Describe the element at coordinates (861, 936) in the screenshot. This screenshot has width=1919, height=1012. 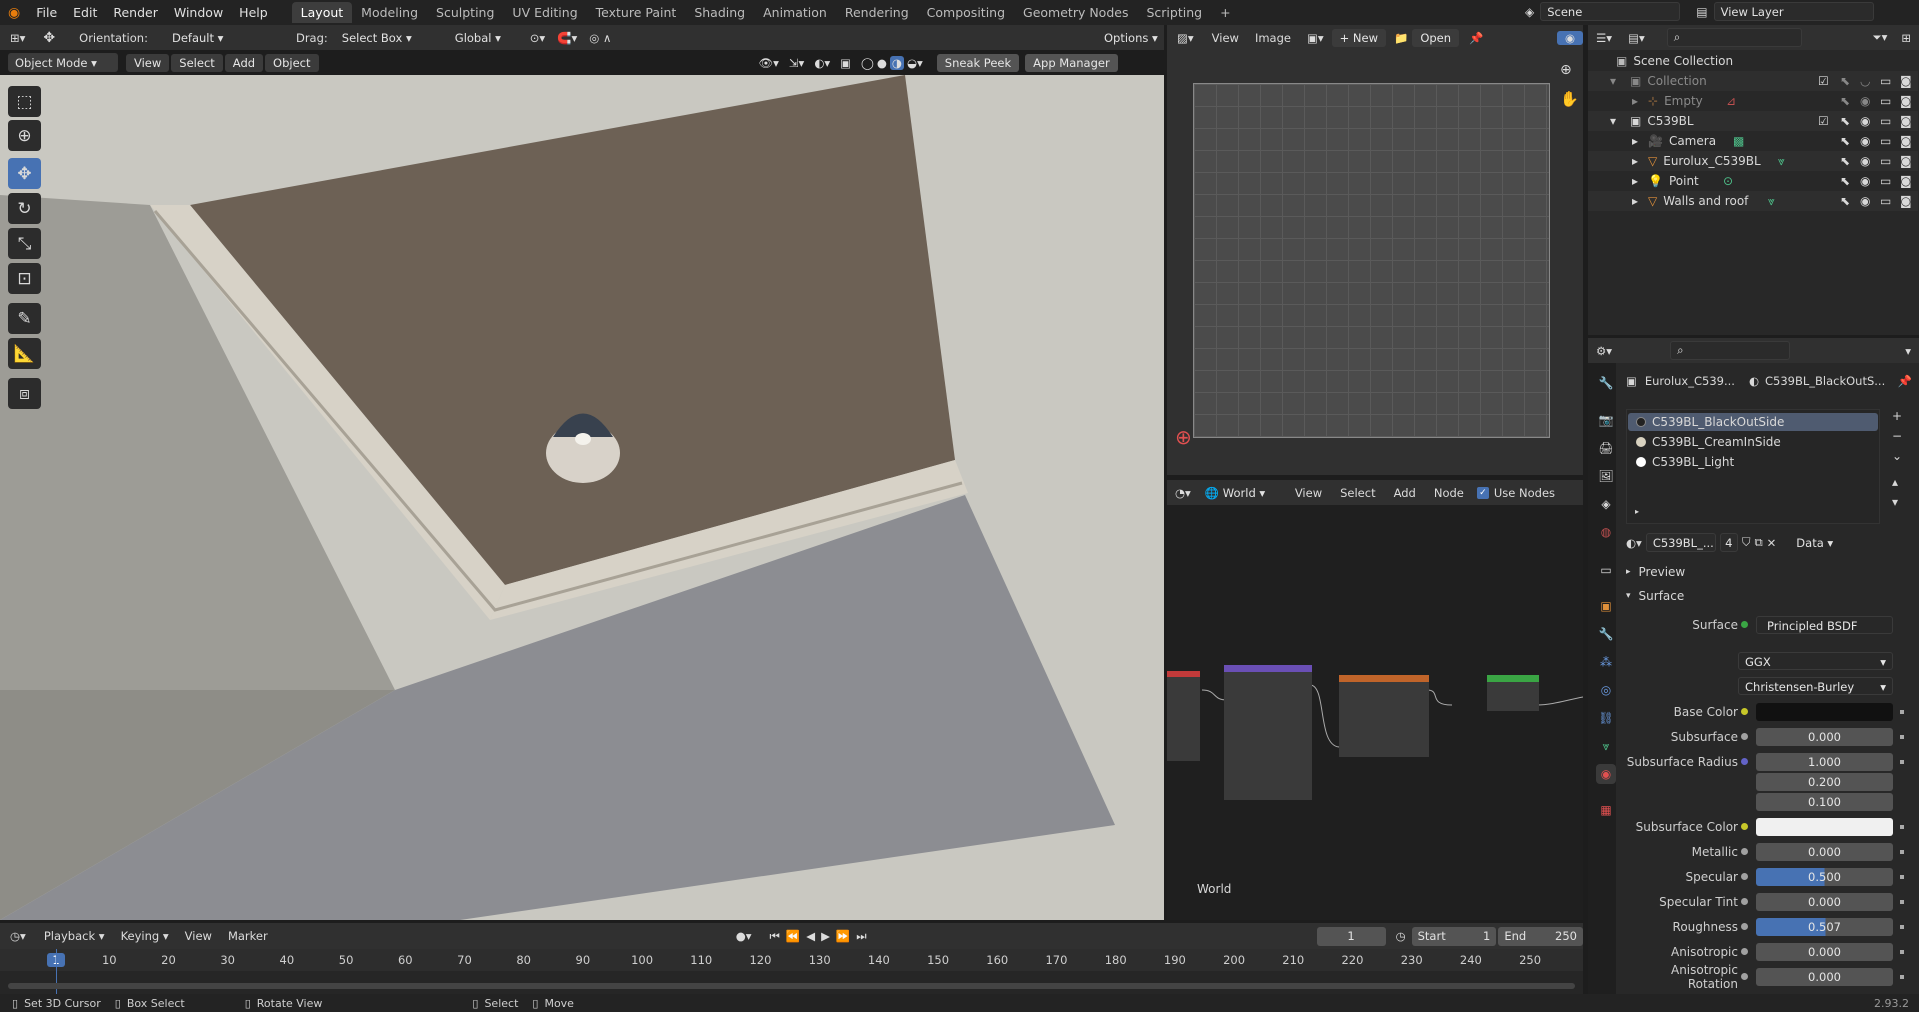
I see `jump-end-icon: ⏭` at that location.